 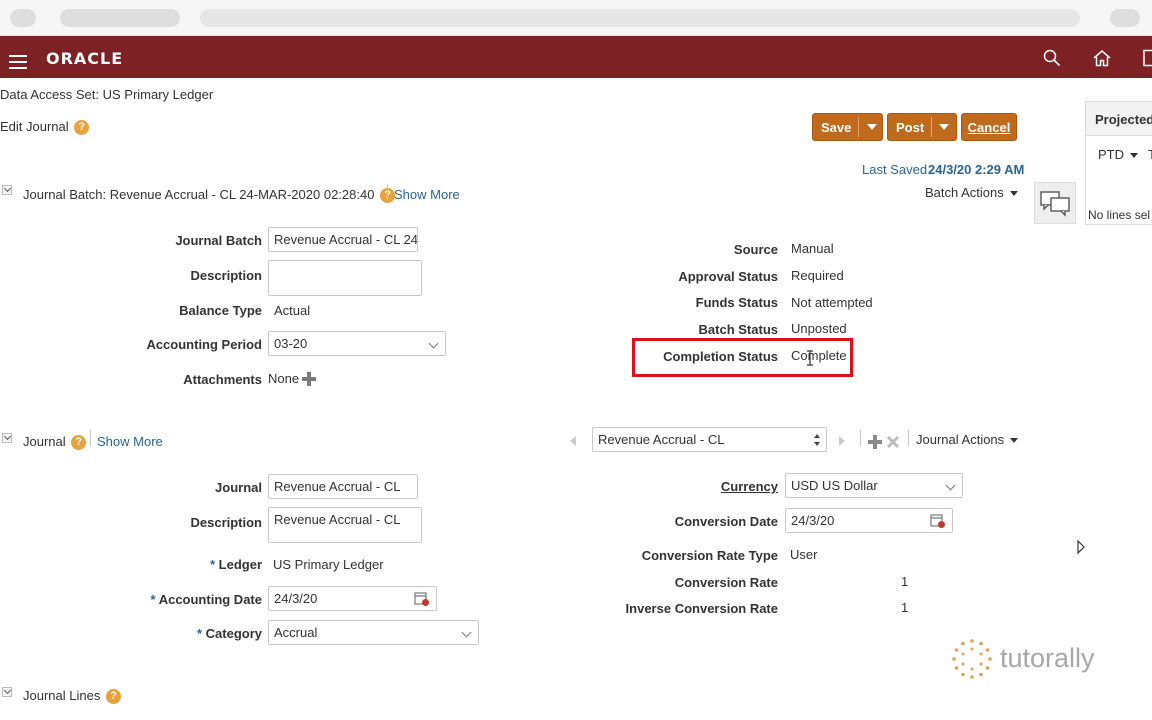 I want to click on batch-status-value: Unposted, so click(x=819, y=328).